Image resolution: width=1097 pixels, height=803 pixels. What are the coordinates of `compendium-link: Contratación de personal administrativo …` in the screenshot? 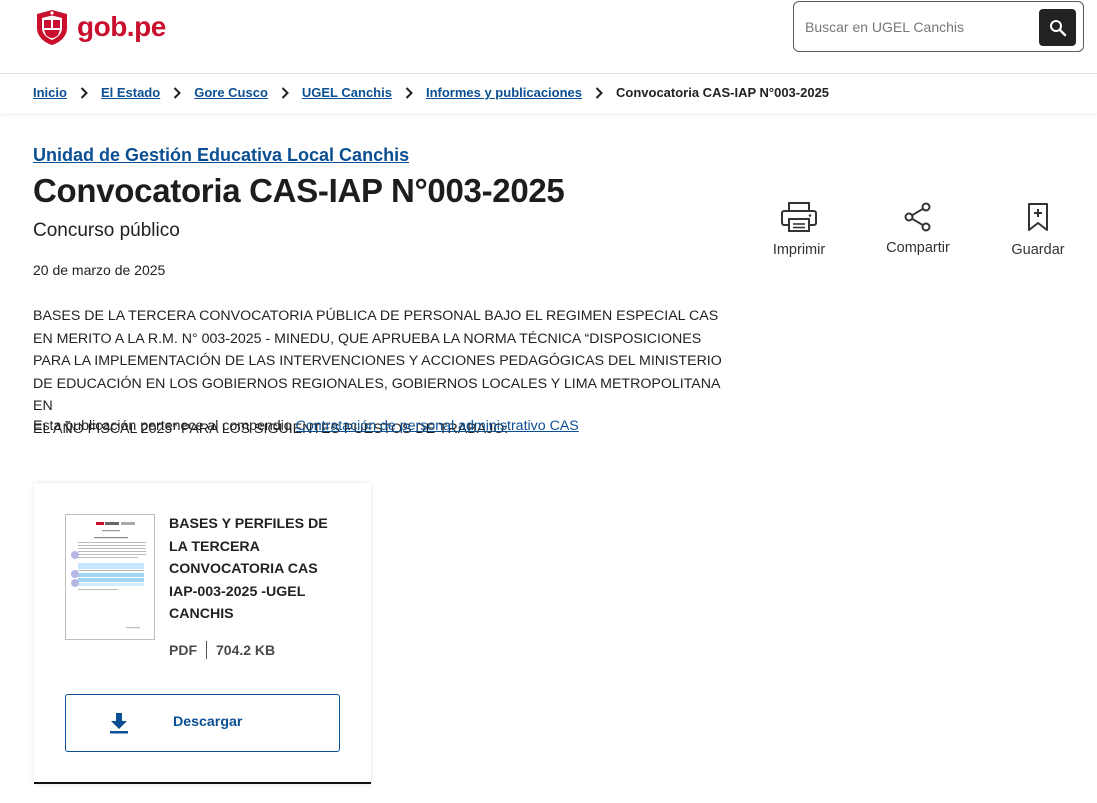 It's located at (437, 426).